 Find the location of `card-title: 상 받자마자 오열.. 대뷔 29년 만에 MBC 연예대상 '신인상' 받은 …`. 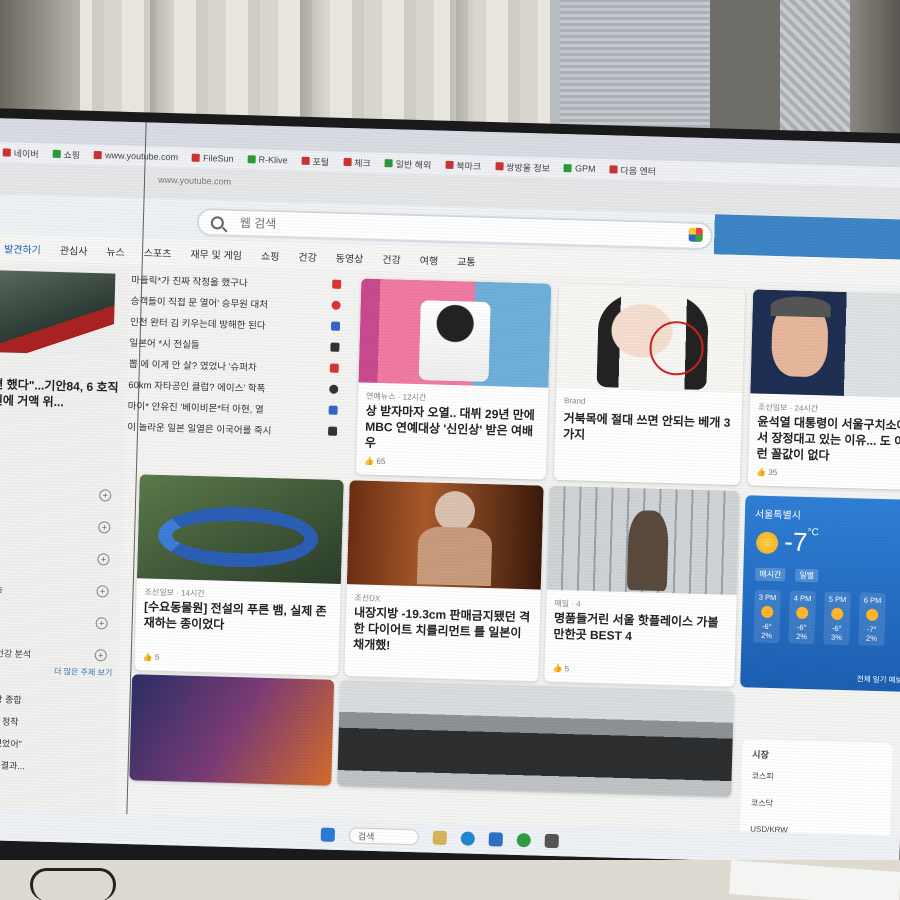

card-title: 상 받자마자 오열.. 대뷔 29년 만에 MBC 연예대상 '신인상' 받은 … is located at coordinates (452, 429).